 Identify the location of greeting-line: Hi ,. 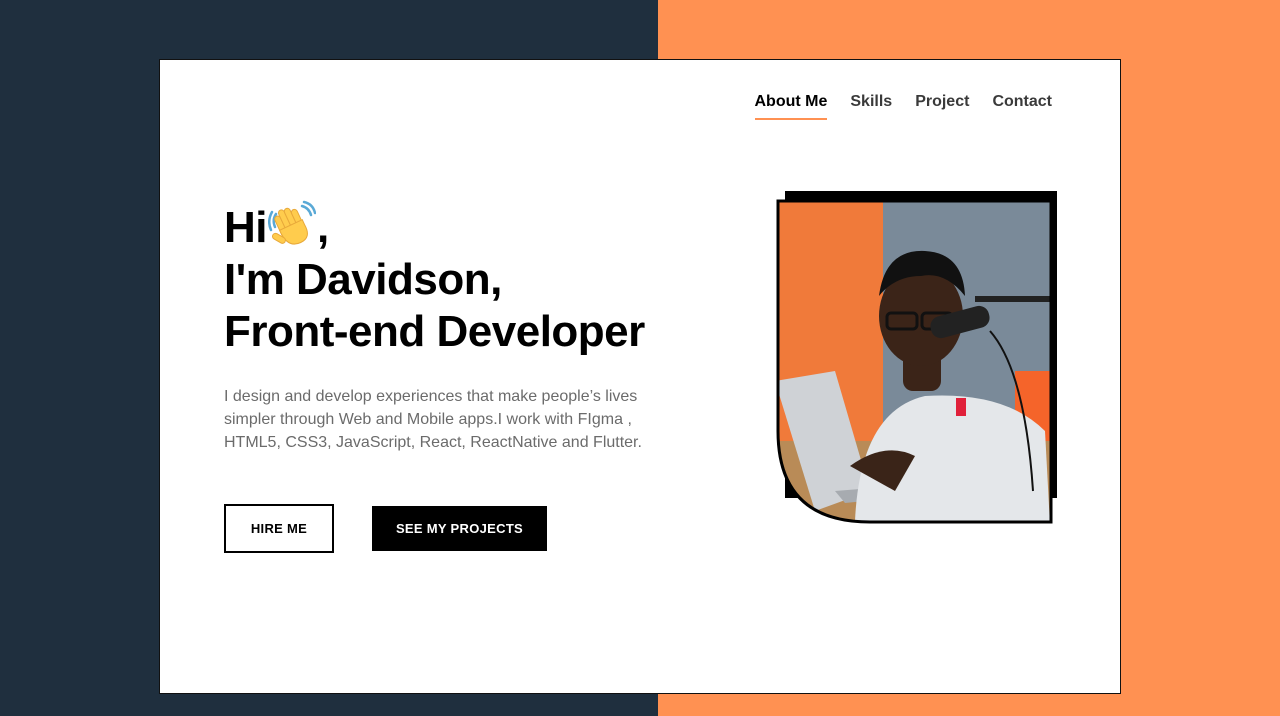
(434, 227).